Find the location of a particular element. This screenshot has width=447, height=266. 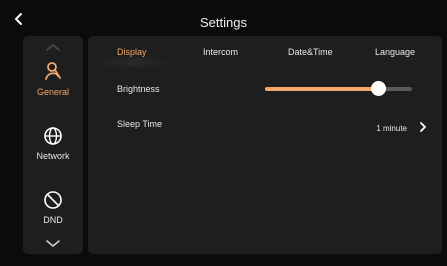

sidebar-scroll-down is located at coordinates (53, 243).